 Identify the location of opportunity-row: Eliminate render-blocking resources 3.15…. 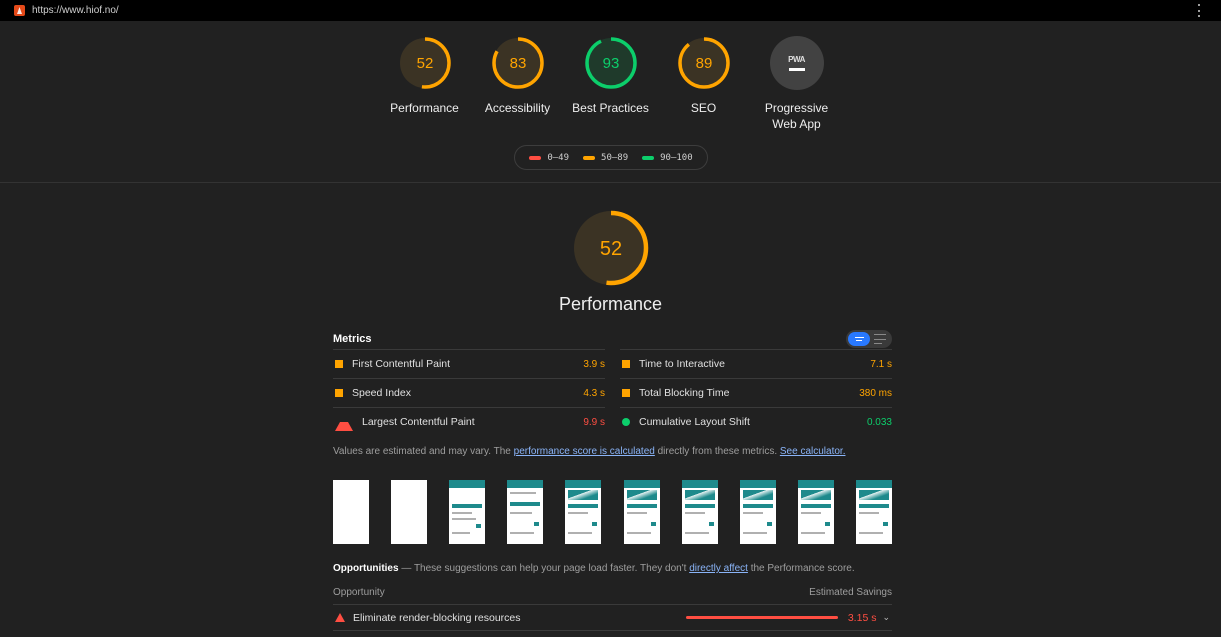
(612, 617).